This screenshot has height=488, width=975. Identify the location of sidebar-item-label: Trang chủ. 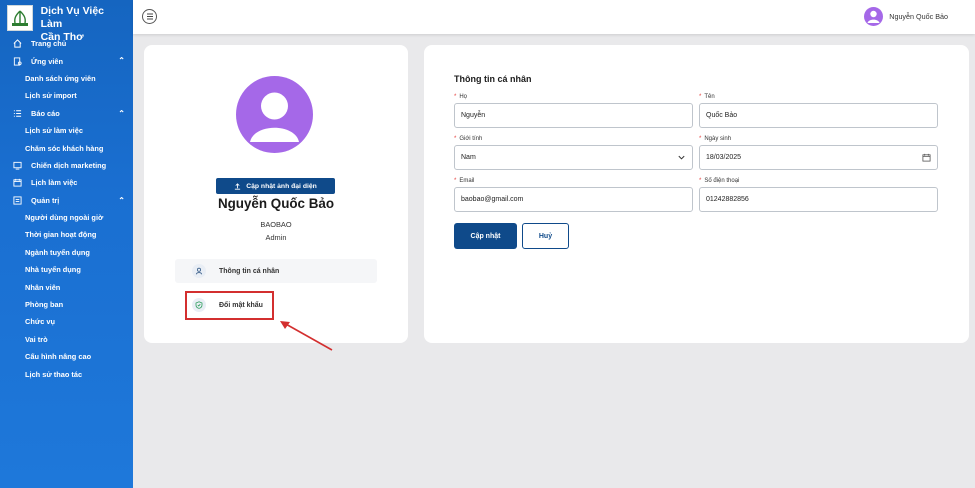
(49, 44).